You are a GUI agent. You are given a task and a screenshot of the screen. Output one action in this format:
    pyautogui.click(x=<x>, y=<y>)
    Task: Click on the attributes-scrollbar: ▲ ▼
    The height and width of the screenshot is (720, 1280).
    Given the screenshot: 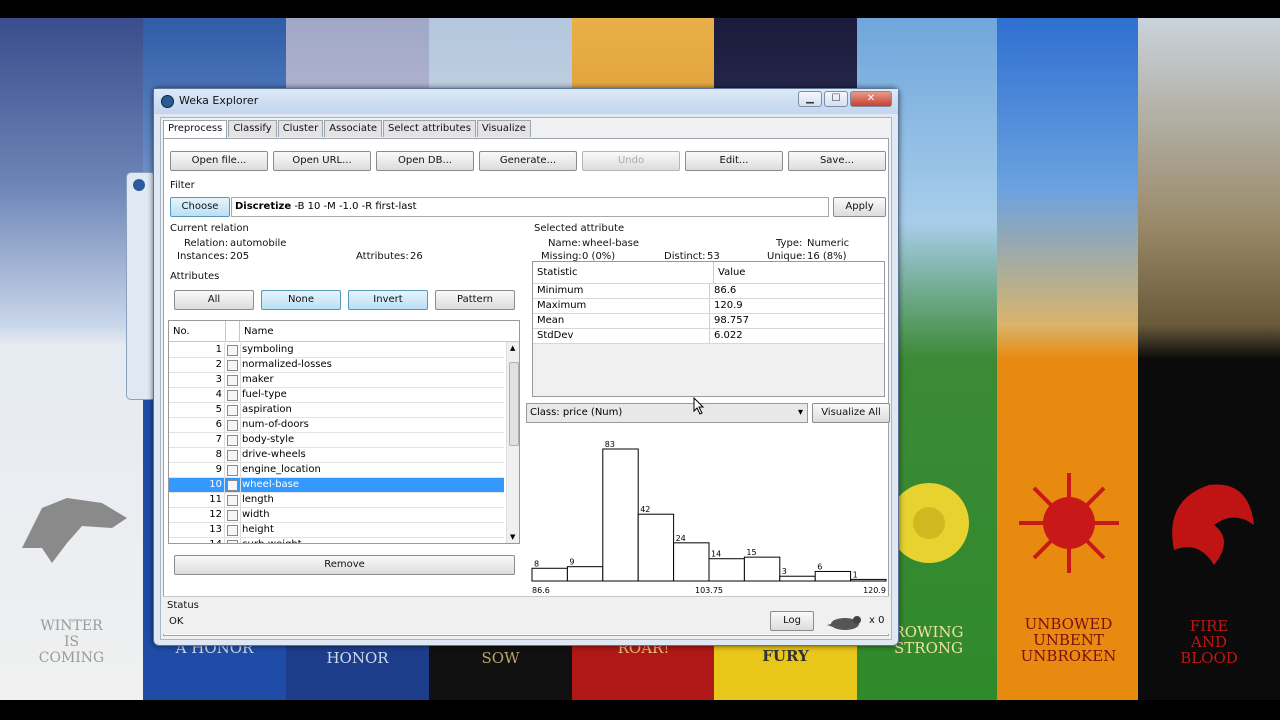 What is the action you would take?
    pyautogui.click(x=512, y=442)
    